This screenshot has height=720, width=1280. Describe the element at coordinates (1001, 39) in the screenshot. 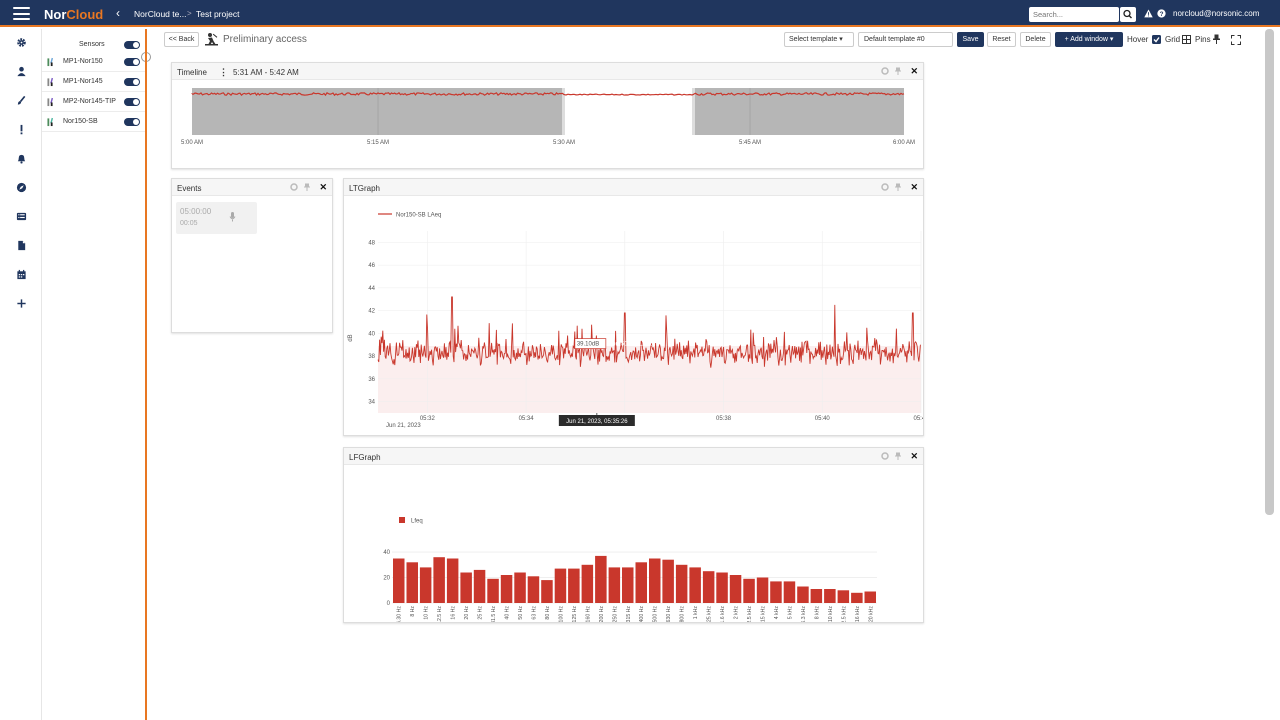

I see `reset-button: Reset` at that location.